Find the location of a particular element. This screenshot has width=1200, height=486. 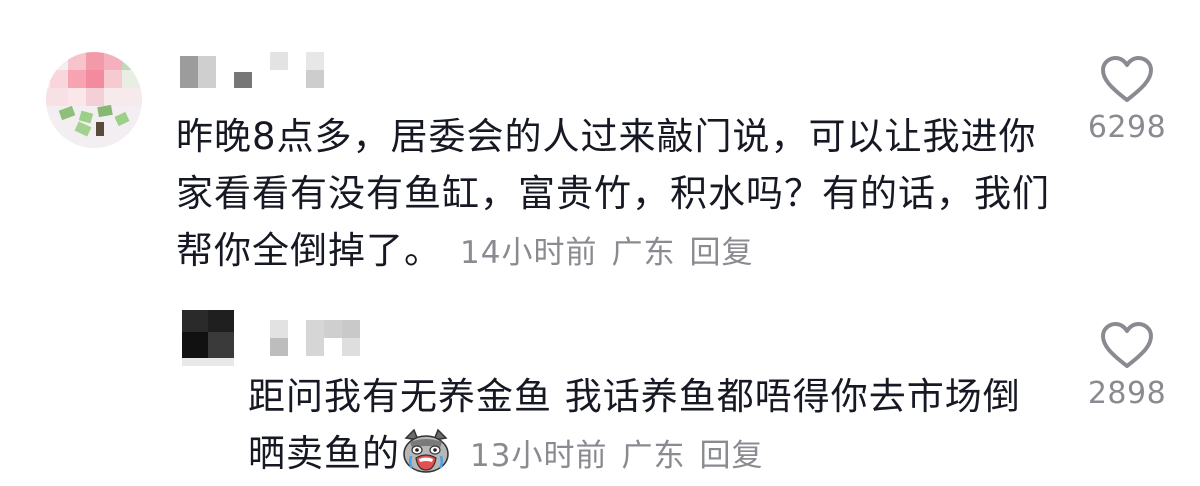

comment-meta: 13小时前 广东 回复 is located at coordinates (623, 456).